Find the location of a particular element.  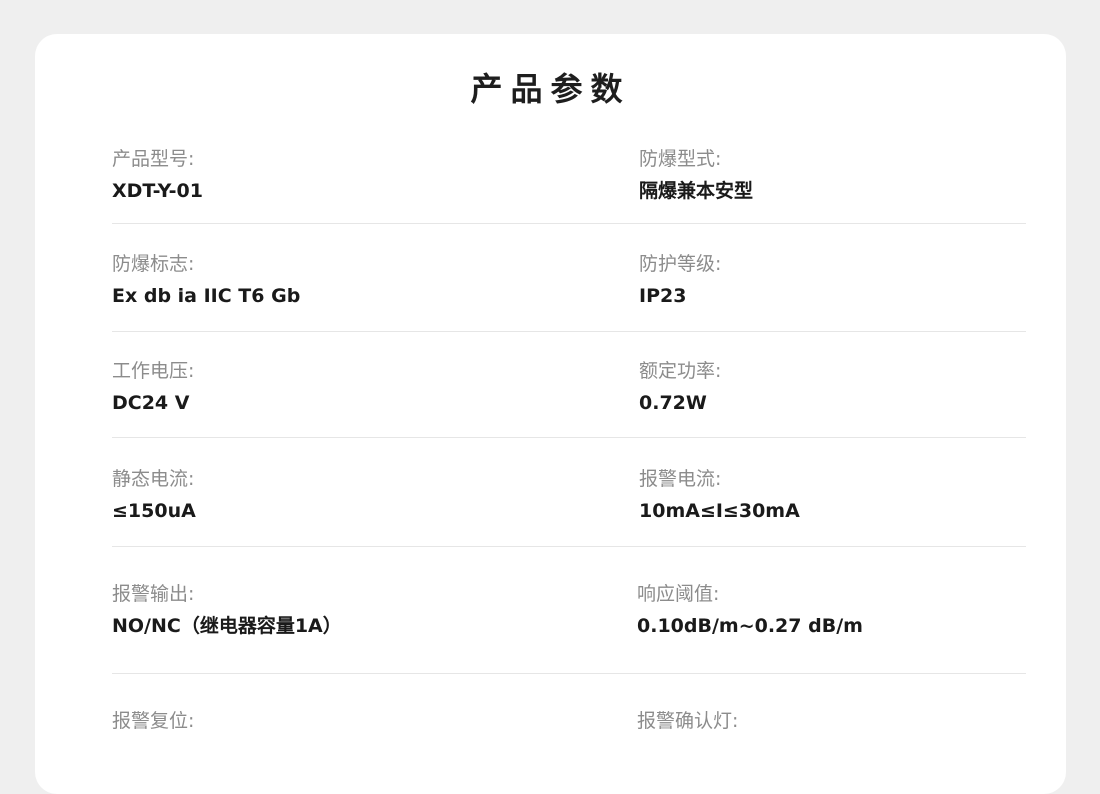

param-item: 报警电流: 10mA≤I≤30mA is located at coordinates (719, 495).